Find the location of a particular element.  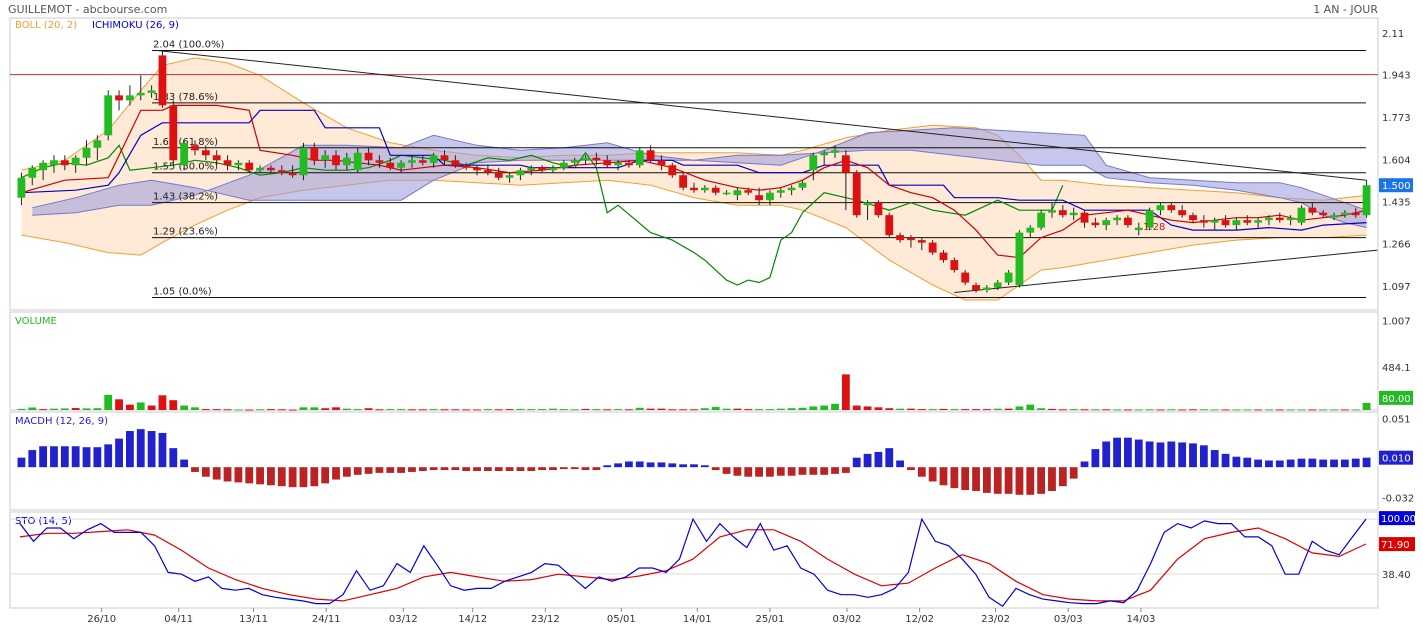

x-tick-label: 03/03 is located at coordinates (1068, 619).